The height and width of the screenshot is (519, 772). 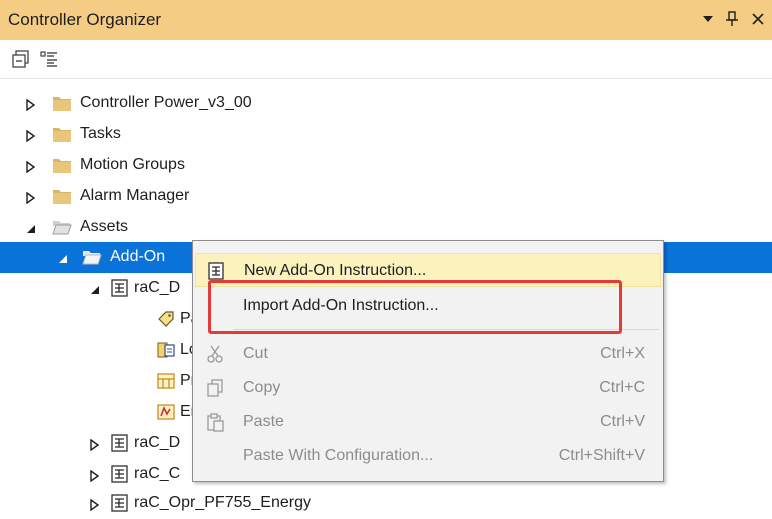 I want to click on tree-item-label: raC_Opr_PF755_Energy, so click(x=222, y=502).